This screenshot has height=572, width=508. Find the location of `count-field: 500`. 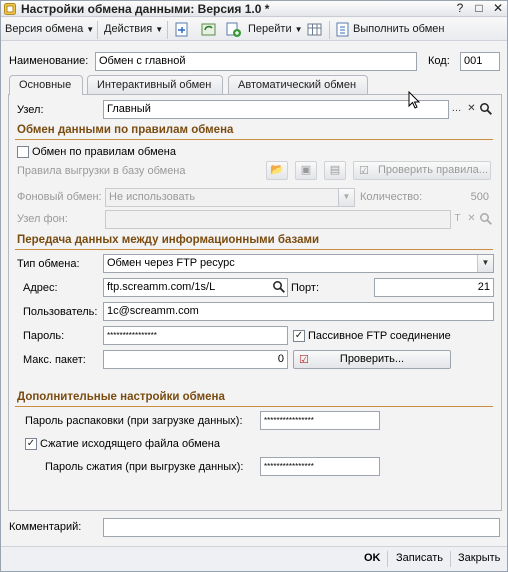

count-field: 500 is located at coordinates (459, 197).